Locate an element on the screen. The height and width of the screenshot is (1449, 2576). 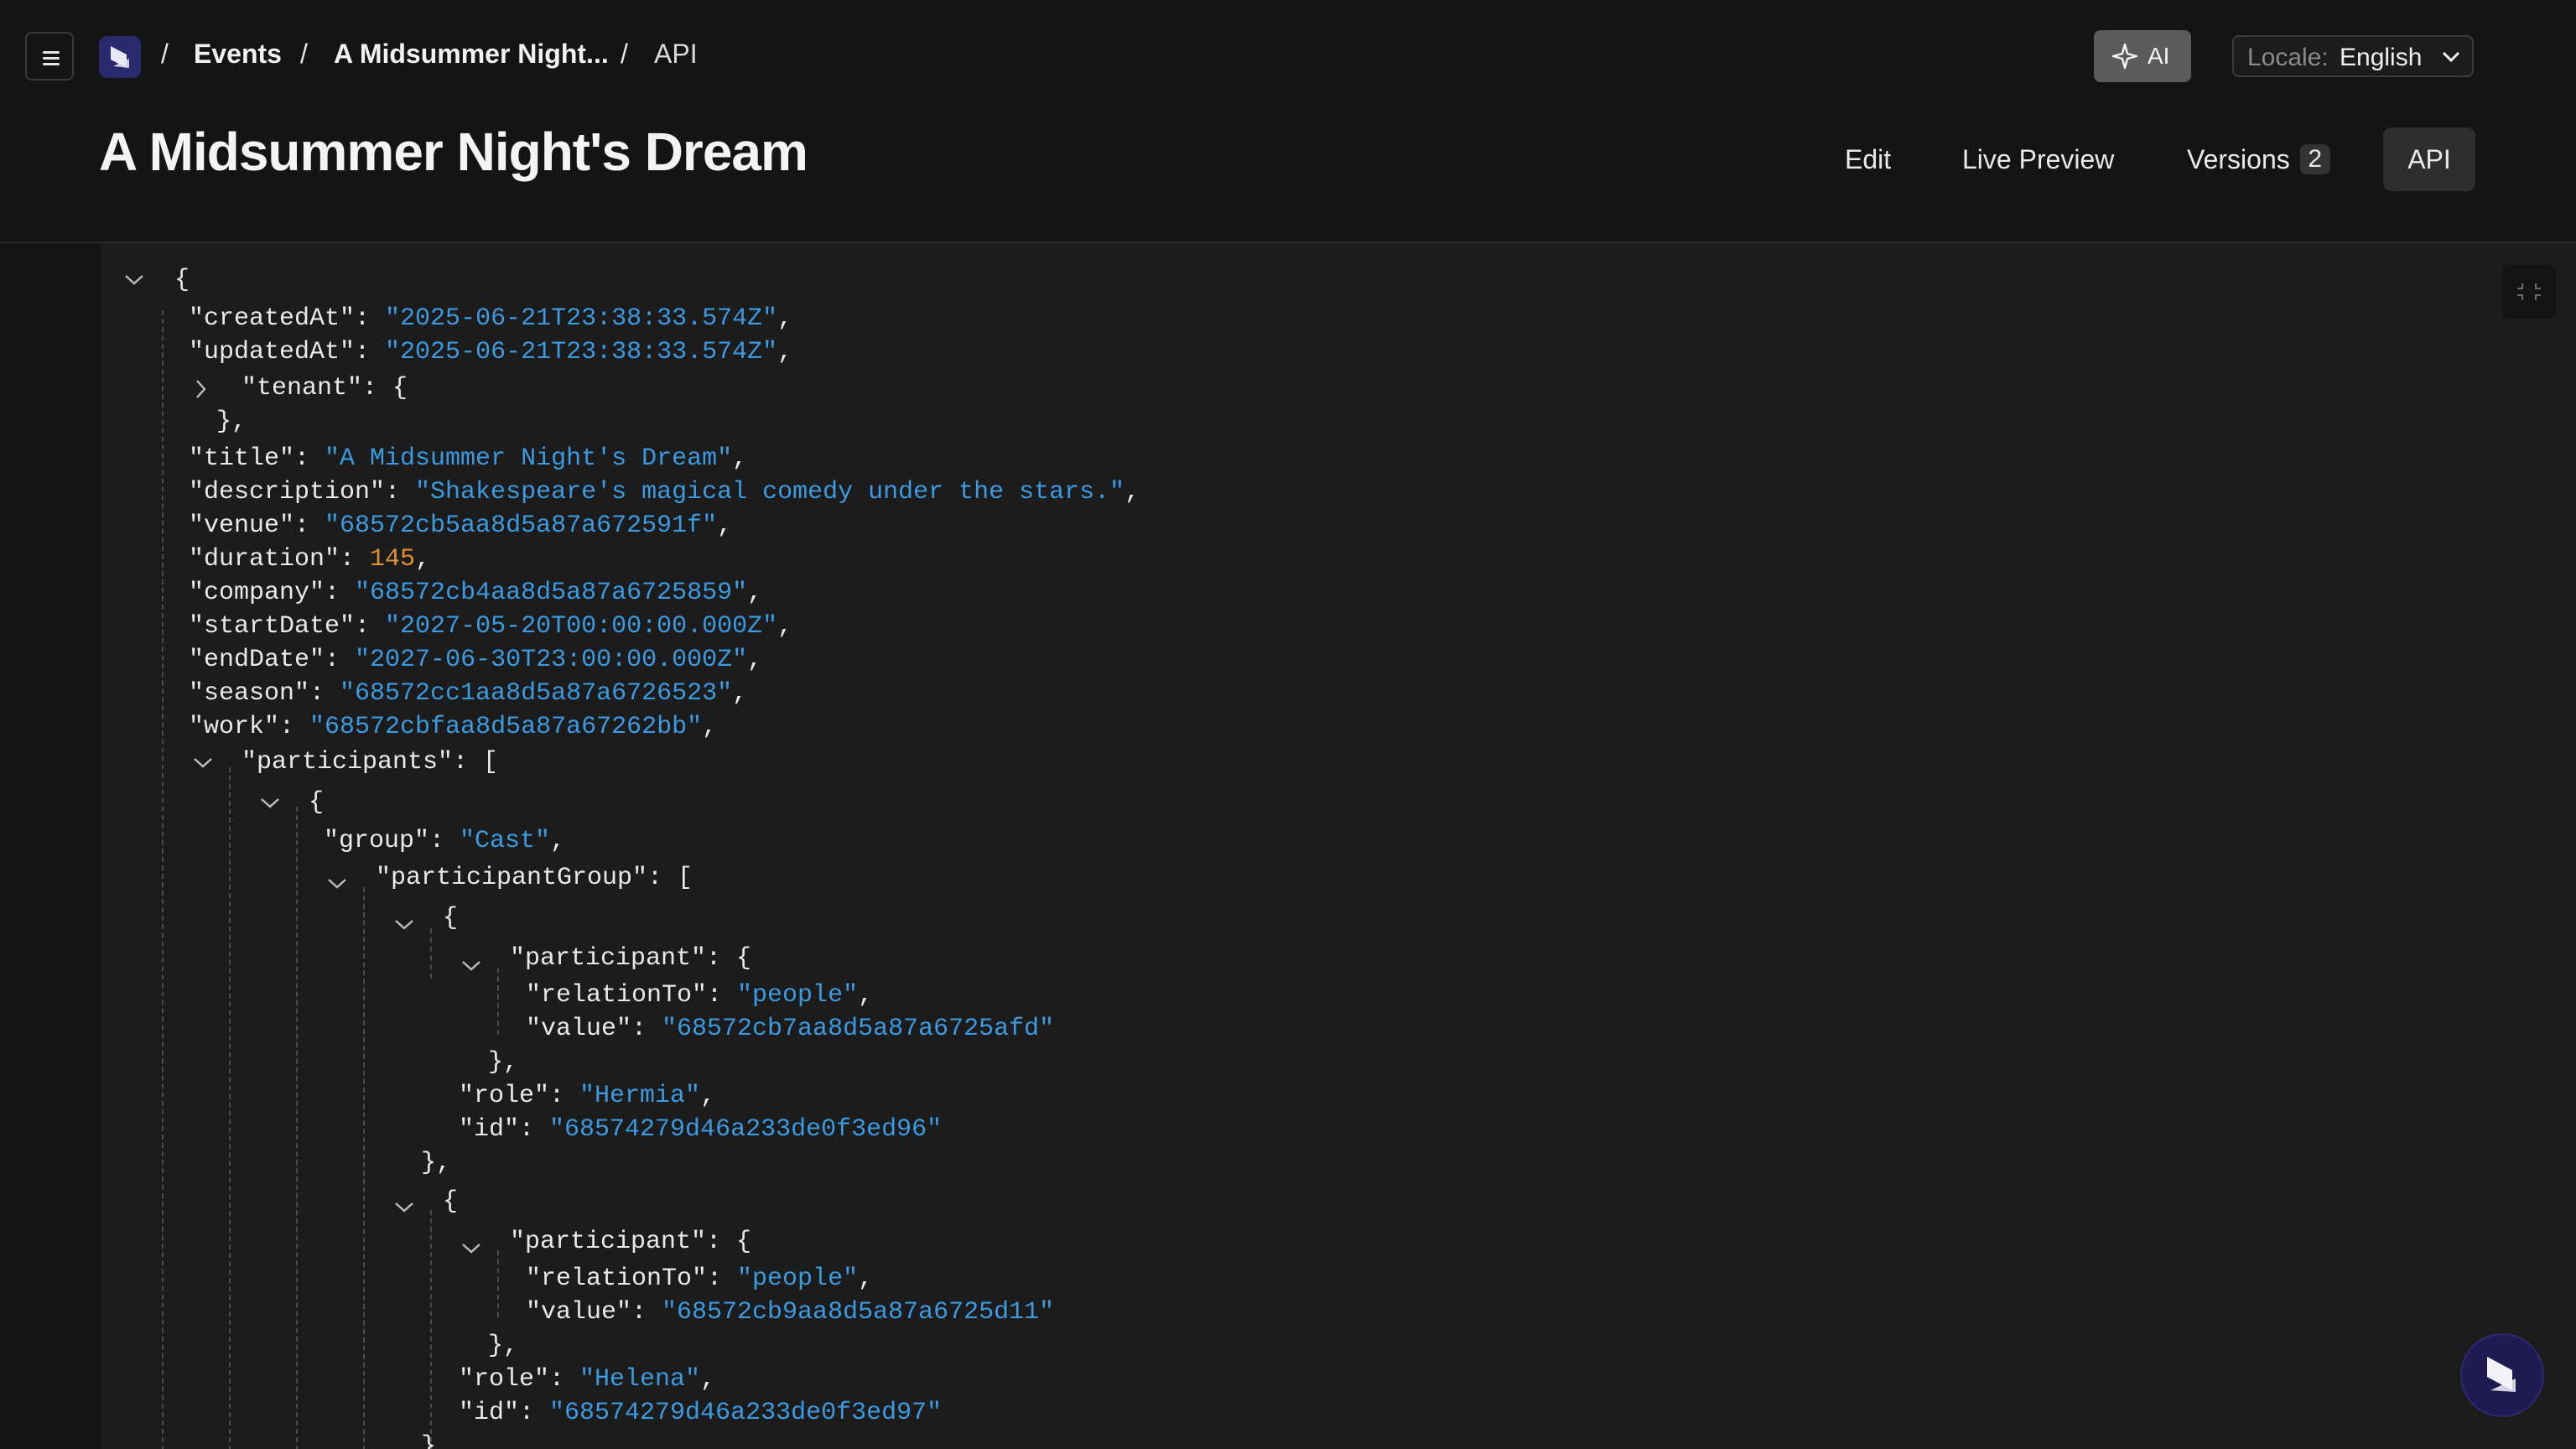
hamburger-menu-button is located at coordinates (49, 56).